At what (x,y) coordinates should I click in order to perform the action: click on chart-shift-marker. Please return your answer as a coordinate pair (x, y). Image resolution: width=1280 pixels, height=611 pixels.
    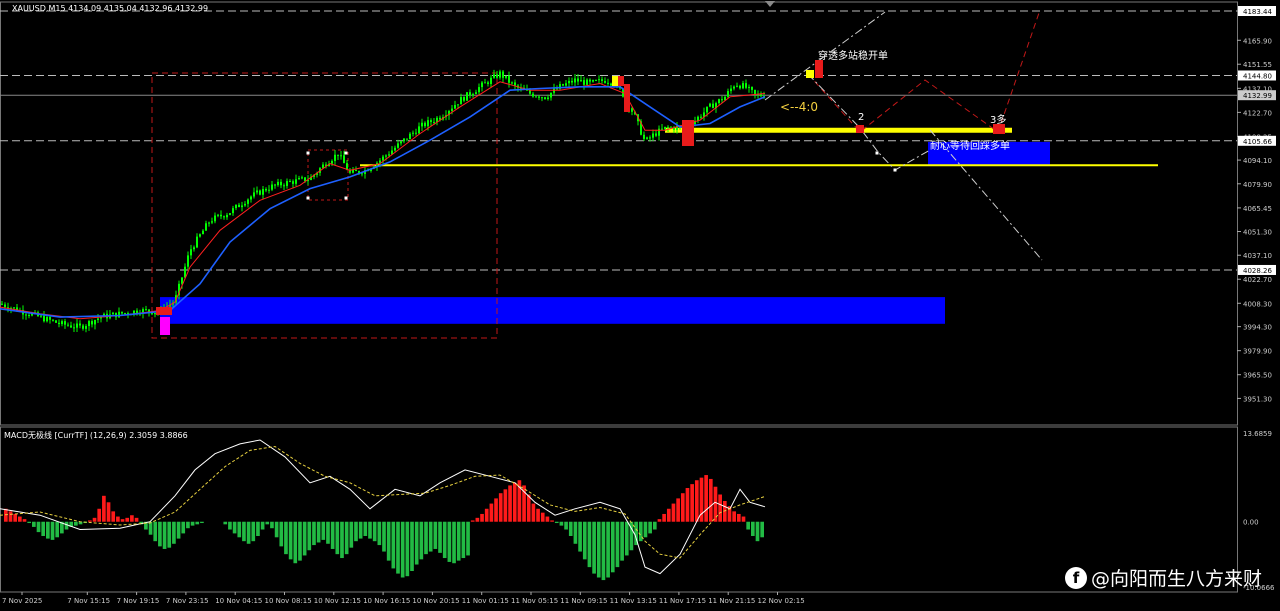
    Looking at the image, I should click on (770, 4).